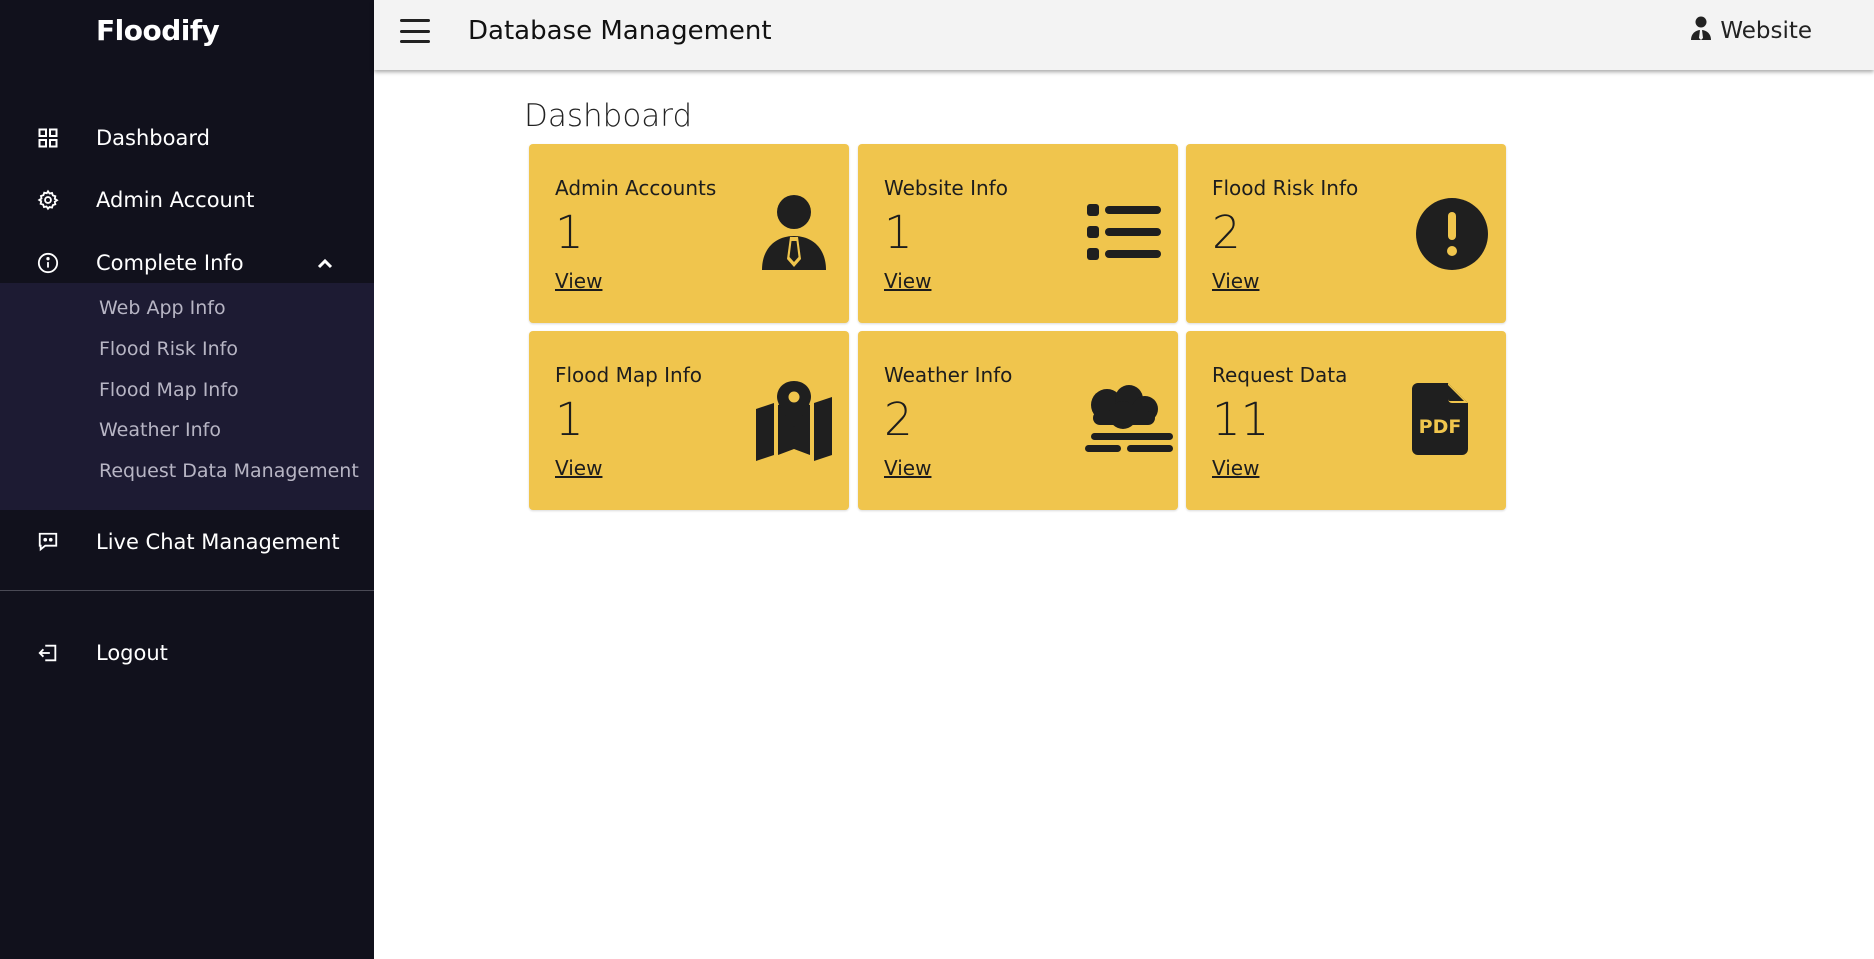 Image resolution: width=1874 pixels, height=959 pixels. What do you see at coordinates (1452, 234) in the screenshot?
I see `exclamation-circle-icon` at bounding box center [1452, 234].